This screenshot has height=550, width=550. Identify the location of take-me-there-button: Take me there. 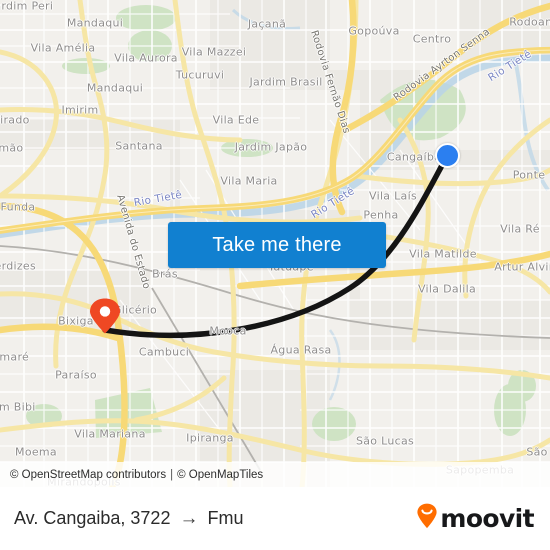
(277, 245).